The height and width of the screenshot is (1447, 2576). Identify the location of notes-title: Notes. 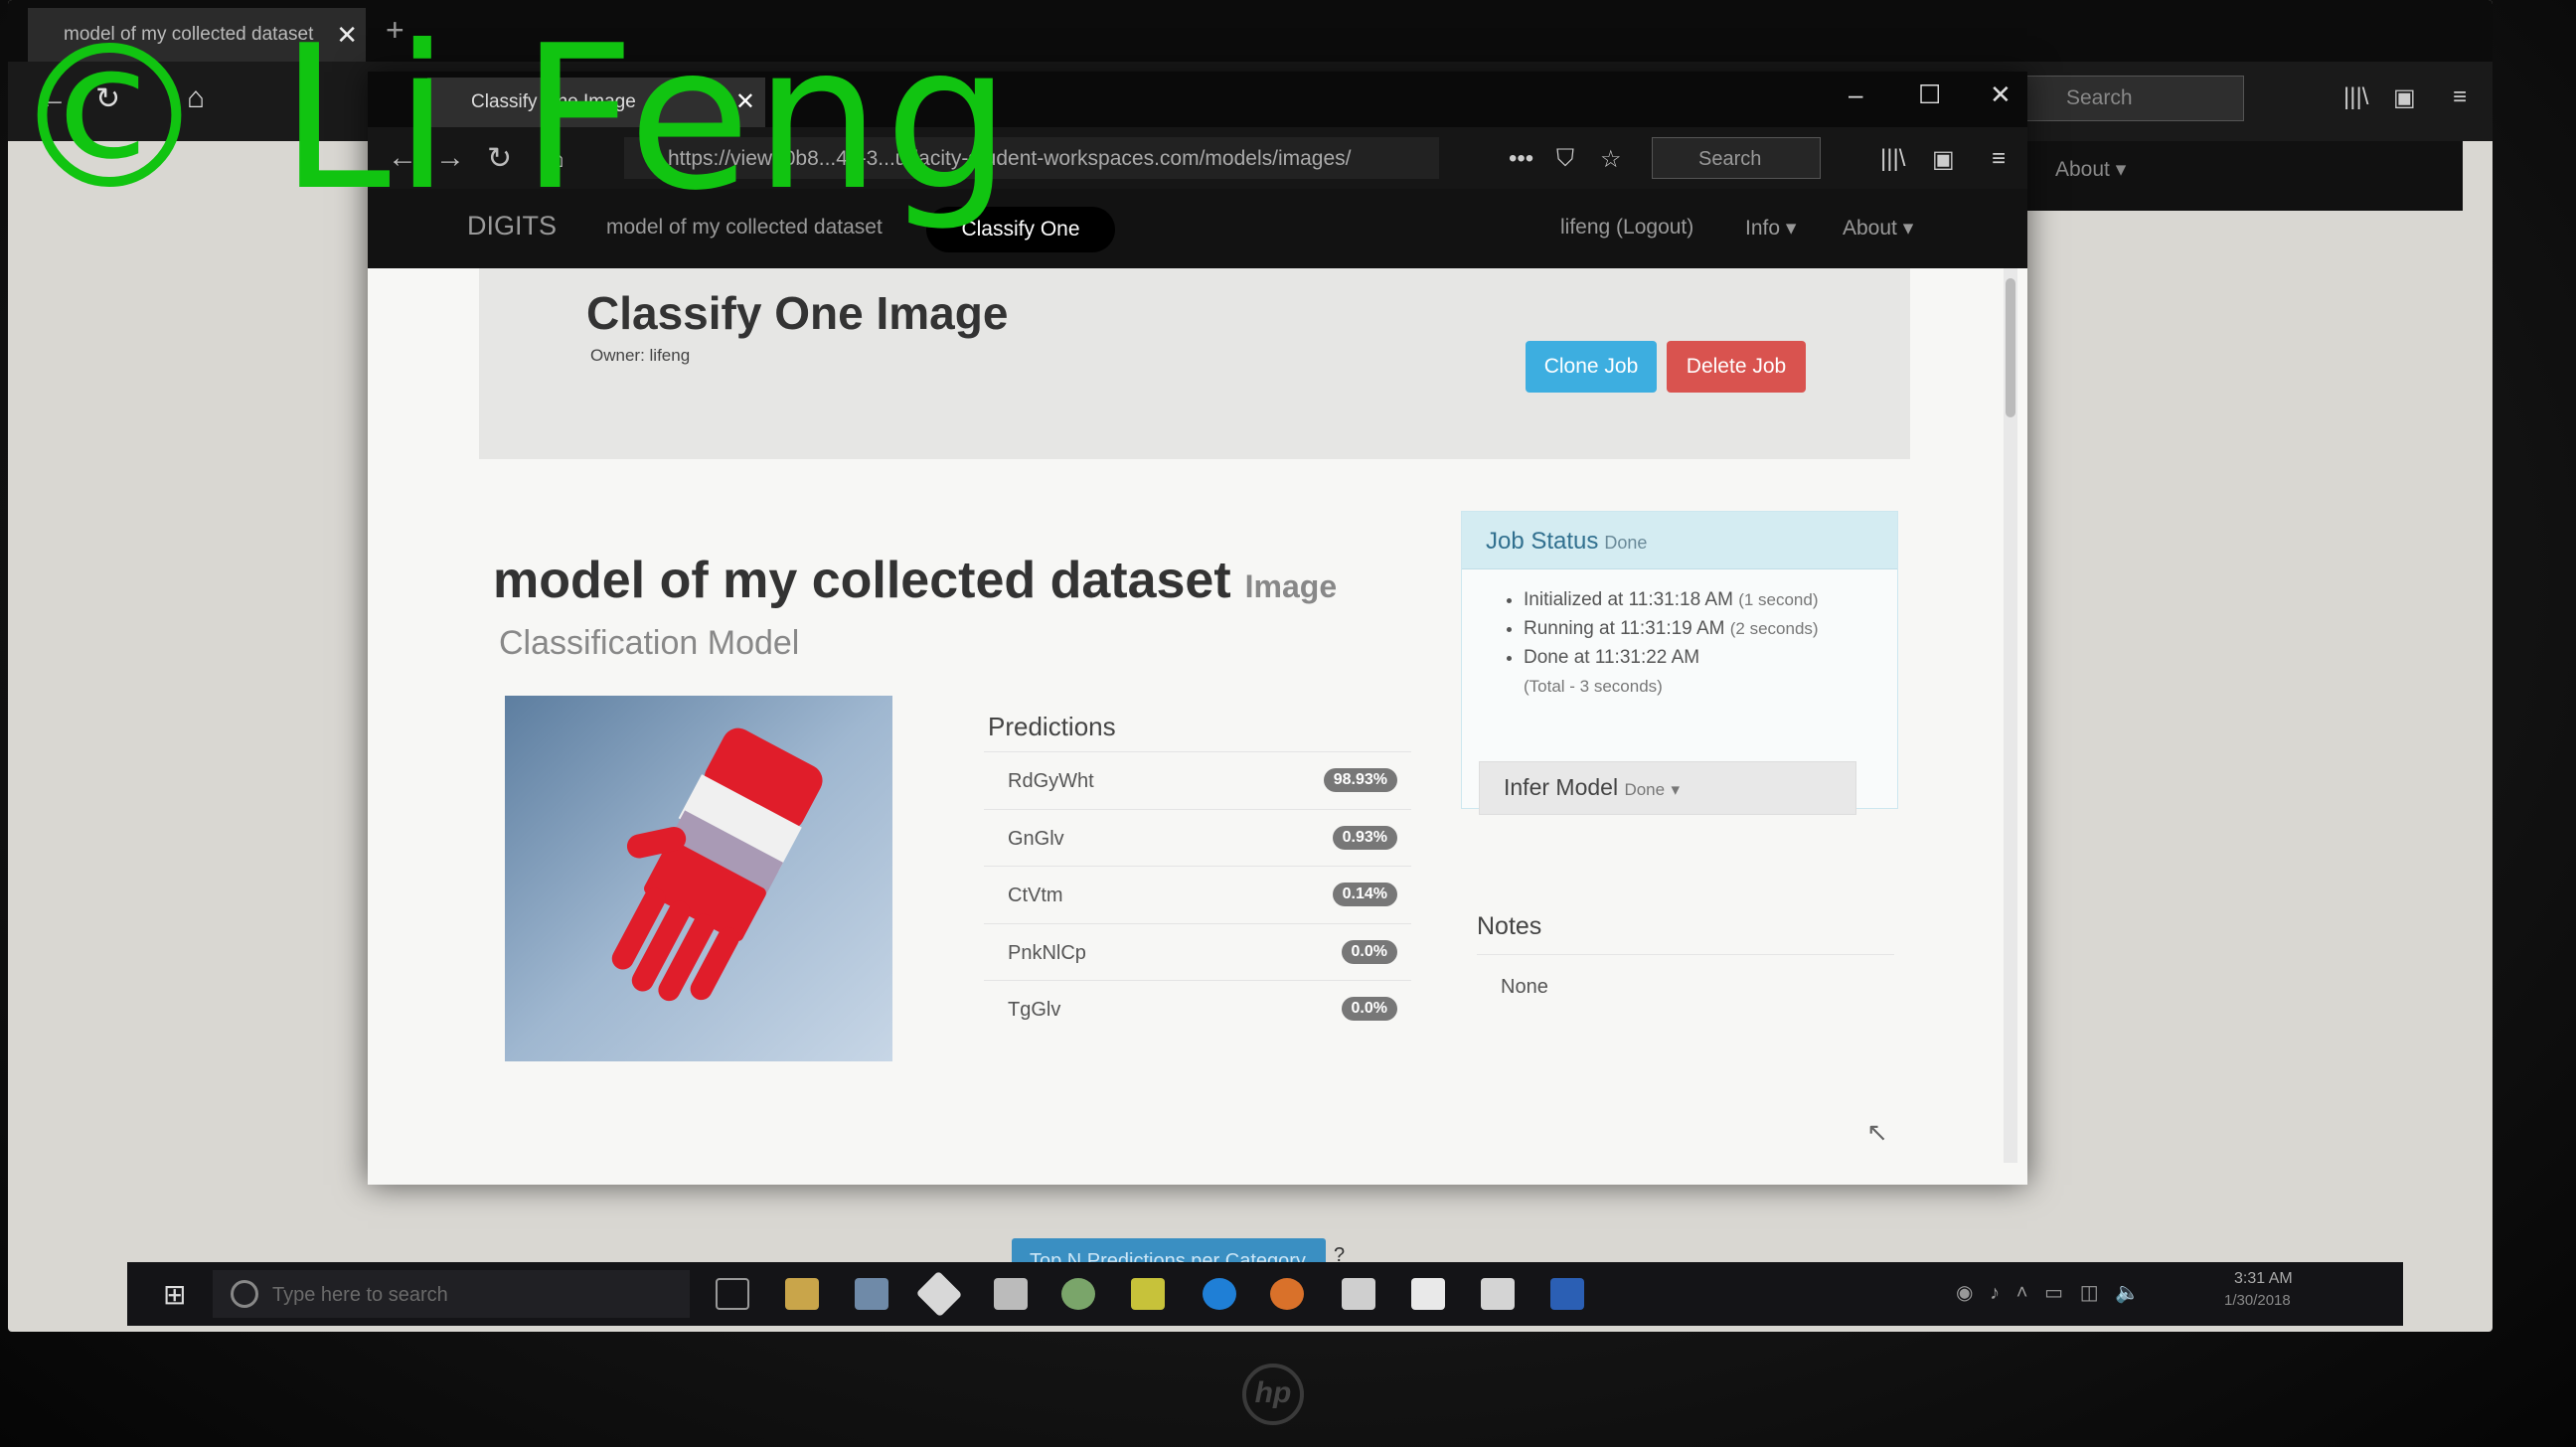
(1509, 926).